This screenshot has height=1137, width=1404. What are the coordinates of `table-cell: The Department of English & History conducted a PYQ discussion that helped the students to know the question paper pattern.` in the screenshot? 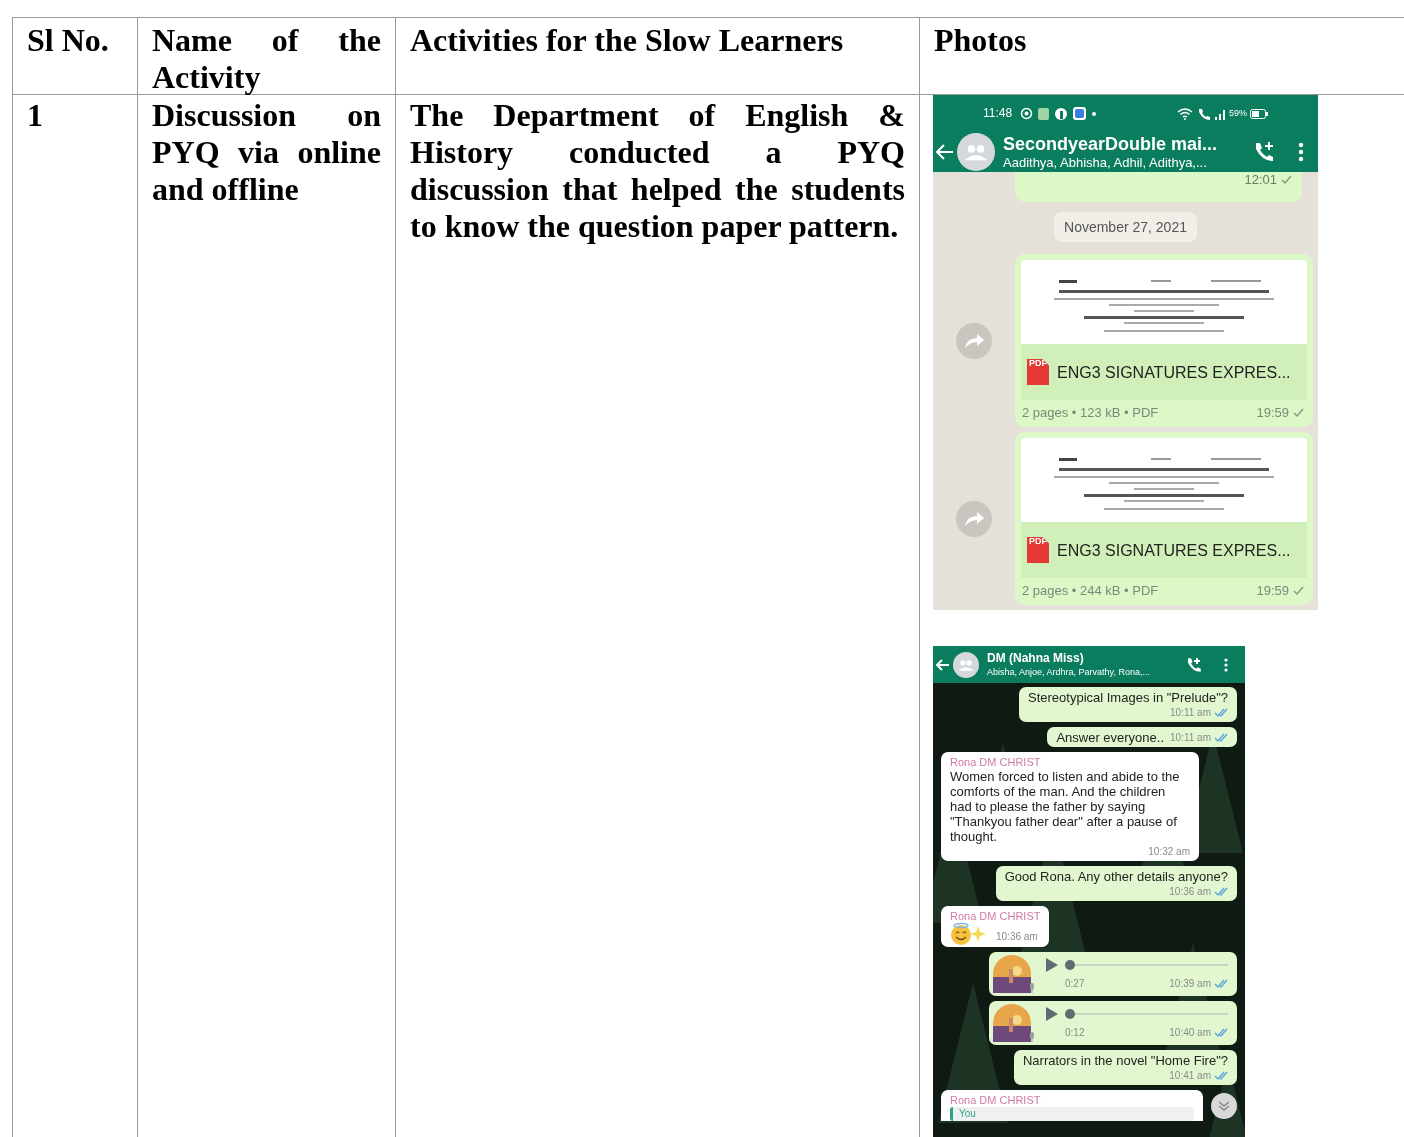 It's located at (657, 171).